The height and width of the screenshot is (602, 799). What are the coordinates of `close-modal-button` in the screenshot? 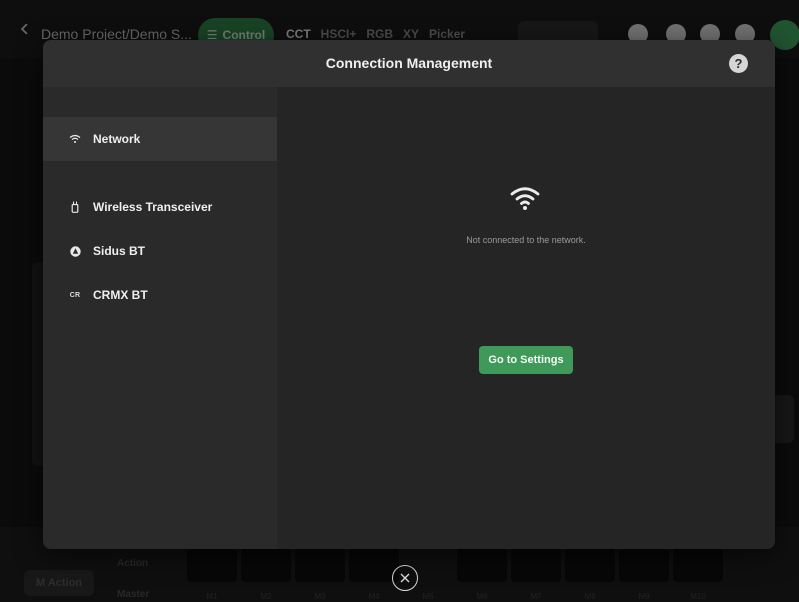 It's located at (405, 578).